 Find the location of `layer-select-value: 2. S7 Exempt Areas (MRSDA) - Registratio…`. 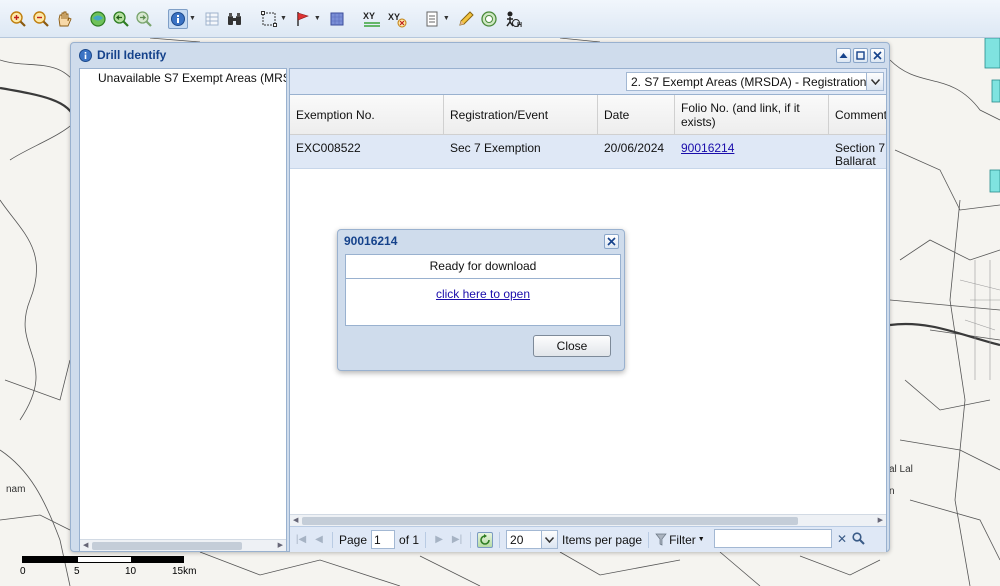

layer-select-value: 2. S7 Exempt Areas (MRSDA) - Registratio… is located at coordinates (748, 81).